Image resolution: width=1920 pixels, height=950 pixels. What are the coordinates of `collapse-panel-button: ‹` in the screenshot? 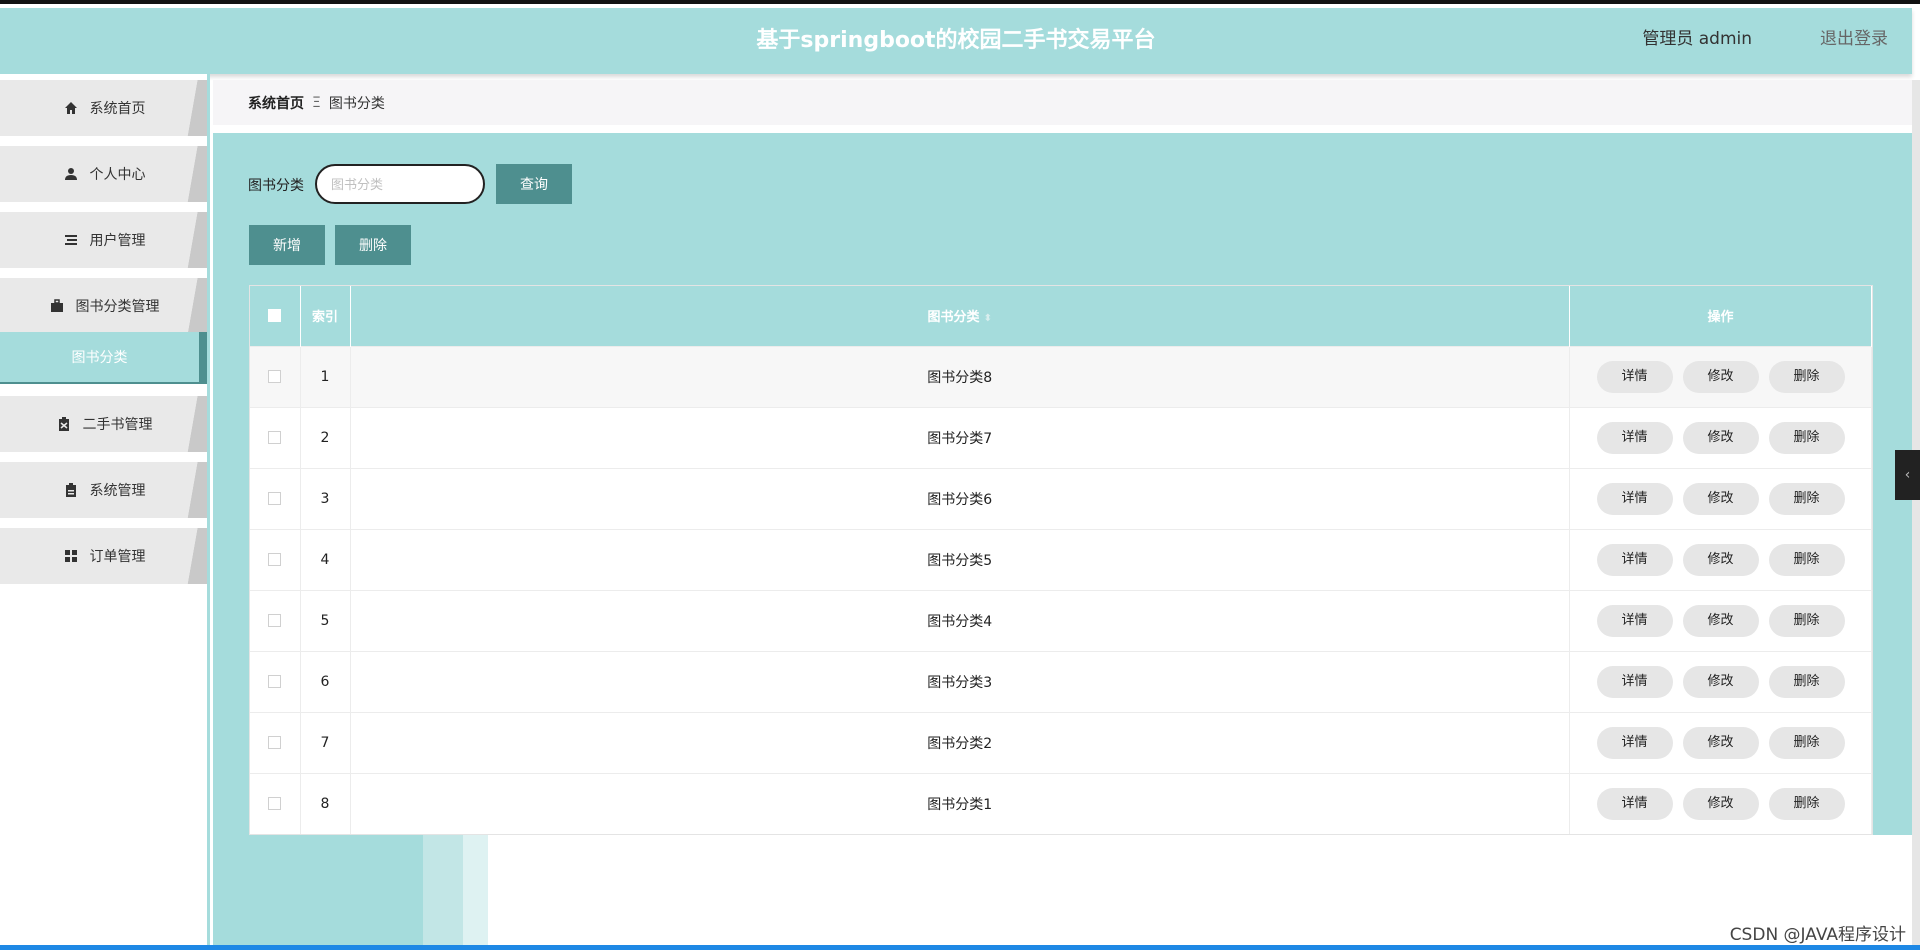 It's located at (1907, 475).